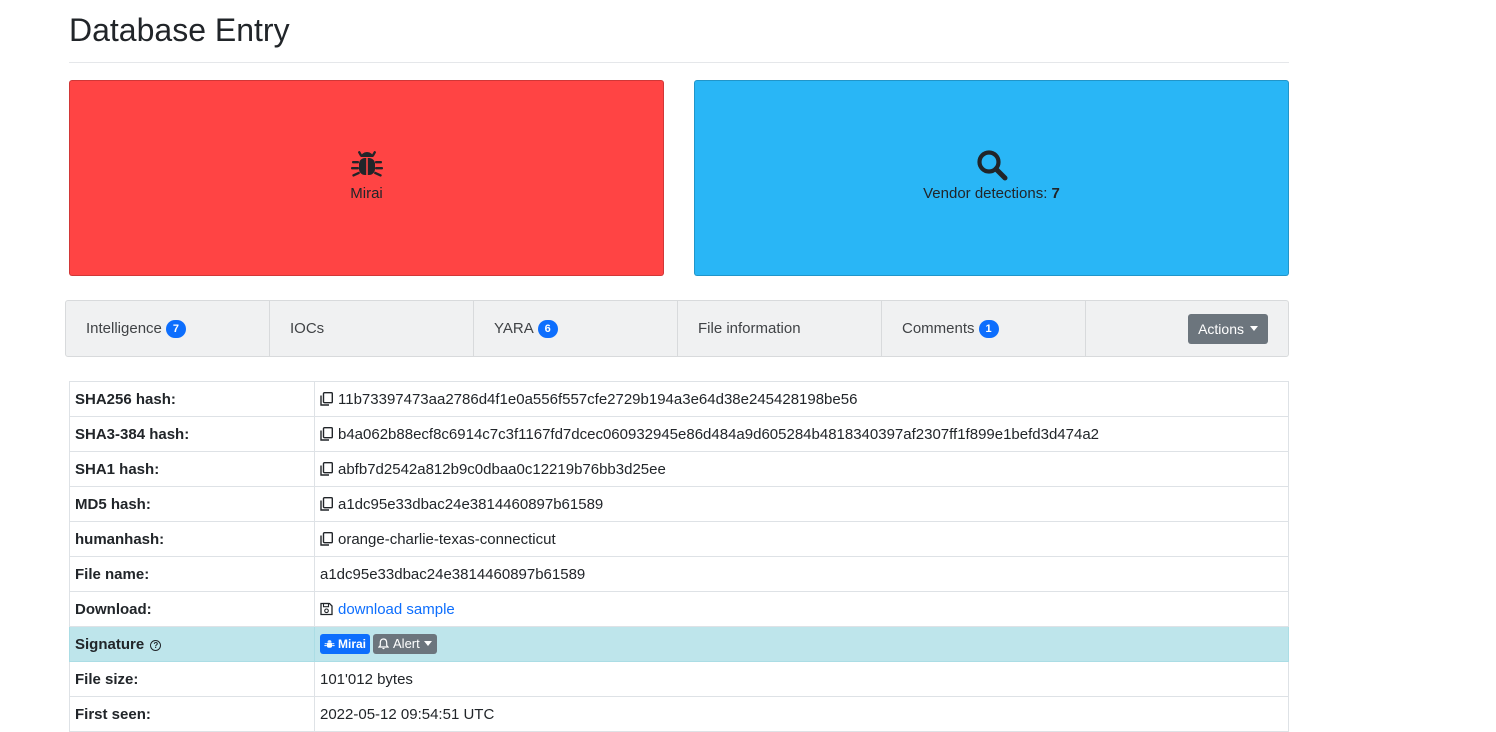  What do you see at coordinates (679, 31) in the screenshot?
I see `page-title: Database Entry` at bounding box center [679, 31].